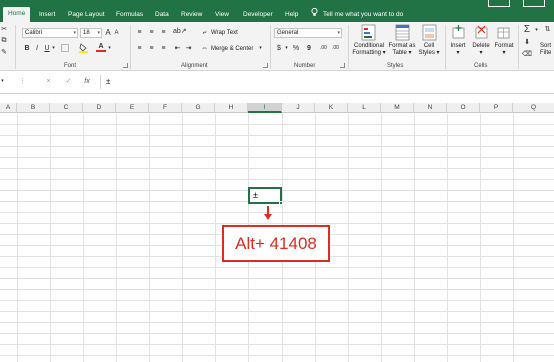  Describe the element at coordinates (255, 195) in the screenshot. I see `active-cell-value: ±` at that location.